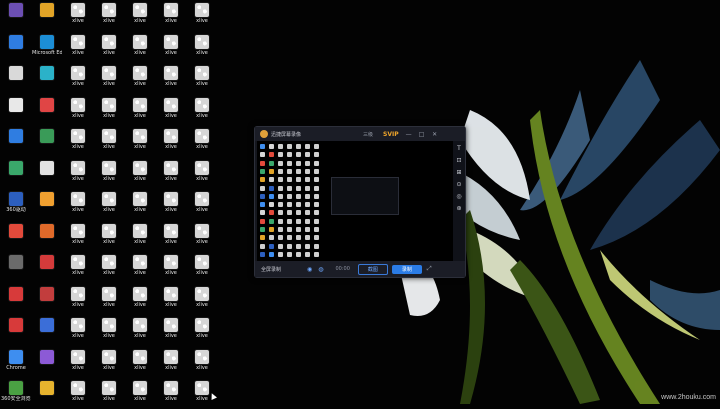 The width and height of the screenshot is (720, 409). Describe the element at coordinates (429, 269) in the screenshot. I see `expand-icon: ⤢` at that location.